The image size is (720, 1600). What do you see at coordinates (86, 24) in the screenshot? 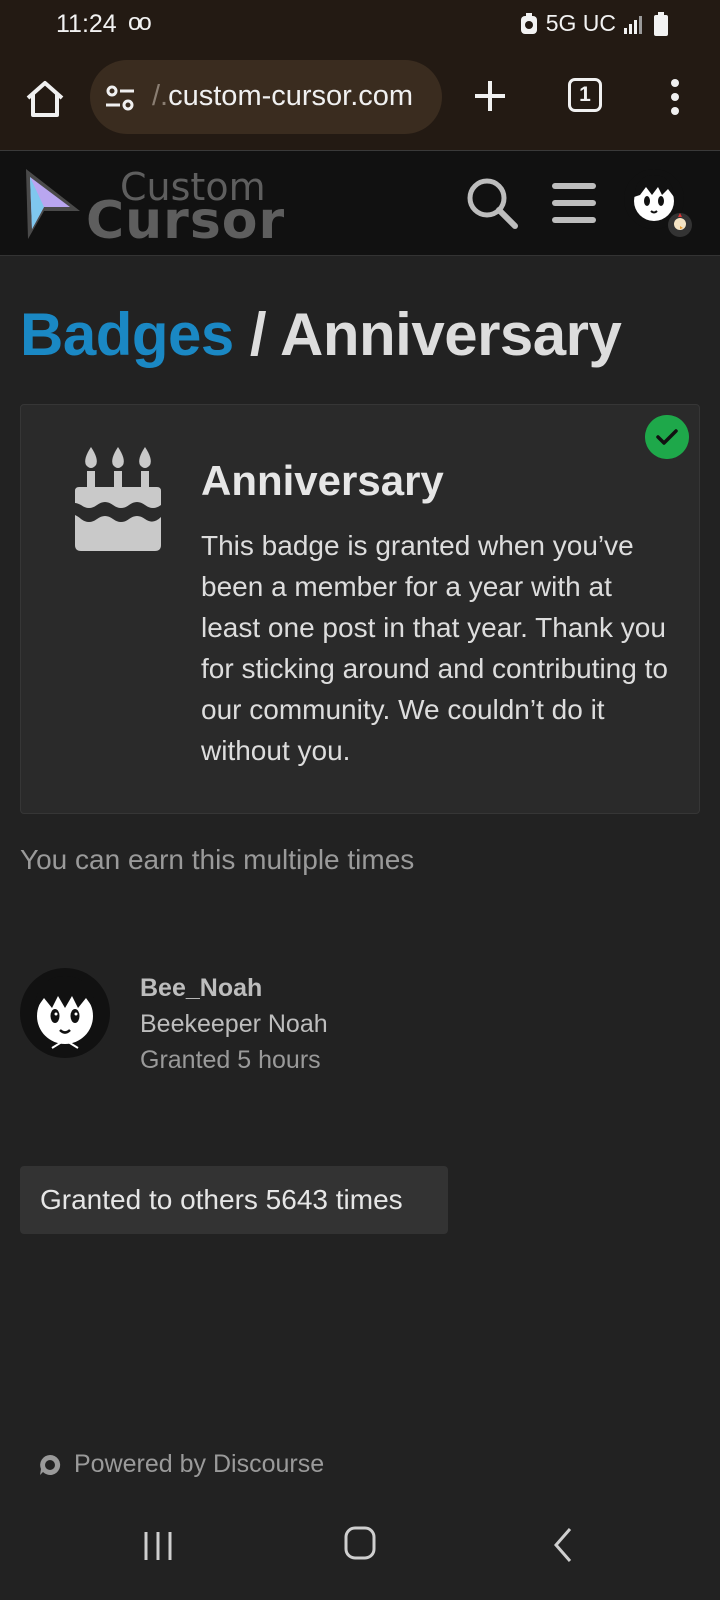
I see `status-time: 11:24` at bounding box center [86, 24].